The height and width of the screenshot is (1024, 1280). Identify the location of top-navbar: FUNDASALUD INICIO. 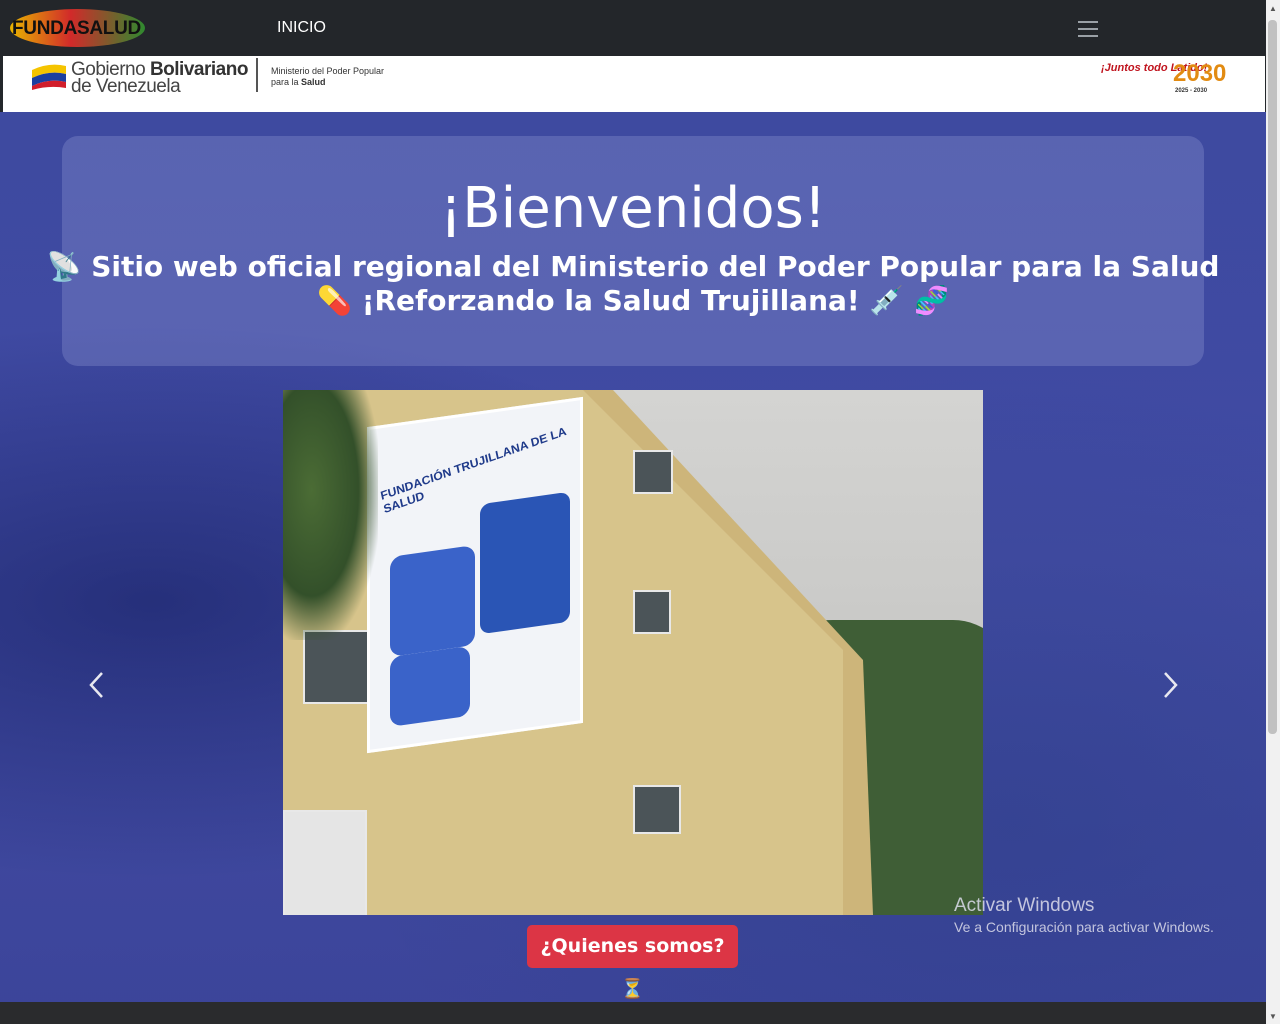
(633, 28).